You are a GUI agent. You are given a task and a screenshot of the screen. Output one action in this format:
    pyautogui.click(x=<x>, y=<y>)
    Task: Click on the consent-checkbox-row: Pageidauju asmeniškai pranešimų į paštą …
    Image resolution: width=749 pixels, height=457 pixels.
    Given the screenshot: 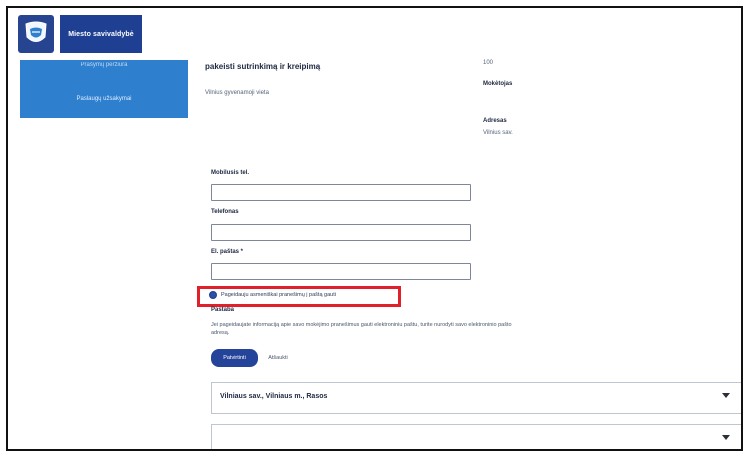 What is the action you would take?
    pyautogui.click(x=272, y=295)
    